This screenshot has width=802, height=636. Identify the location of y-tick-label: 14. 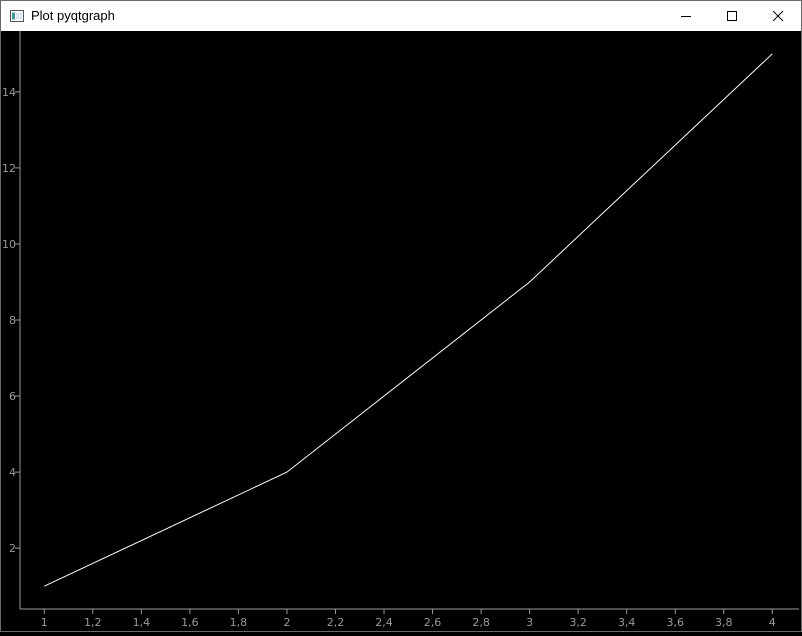
(9, 92).